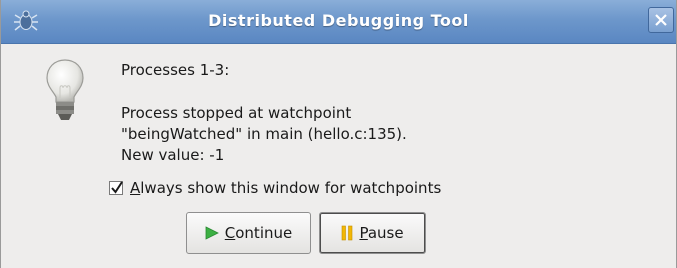 The image size is (677, 268). I want to click on message-line-1: Process stopped at watchpoint, so click(236, 113).